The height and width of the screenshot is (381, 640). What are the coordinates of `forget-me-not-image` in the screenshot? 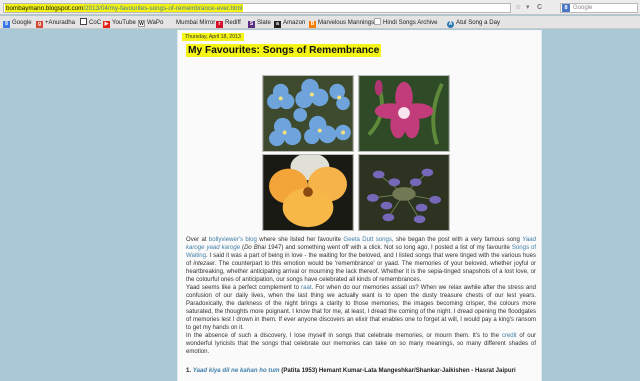 It's located at (308, 113).